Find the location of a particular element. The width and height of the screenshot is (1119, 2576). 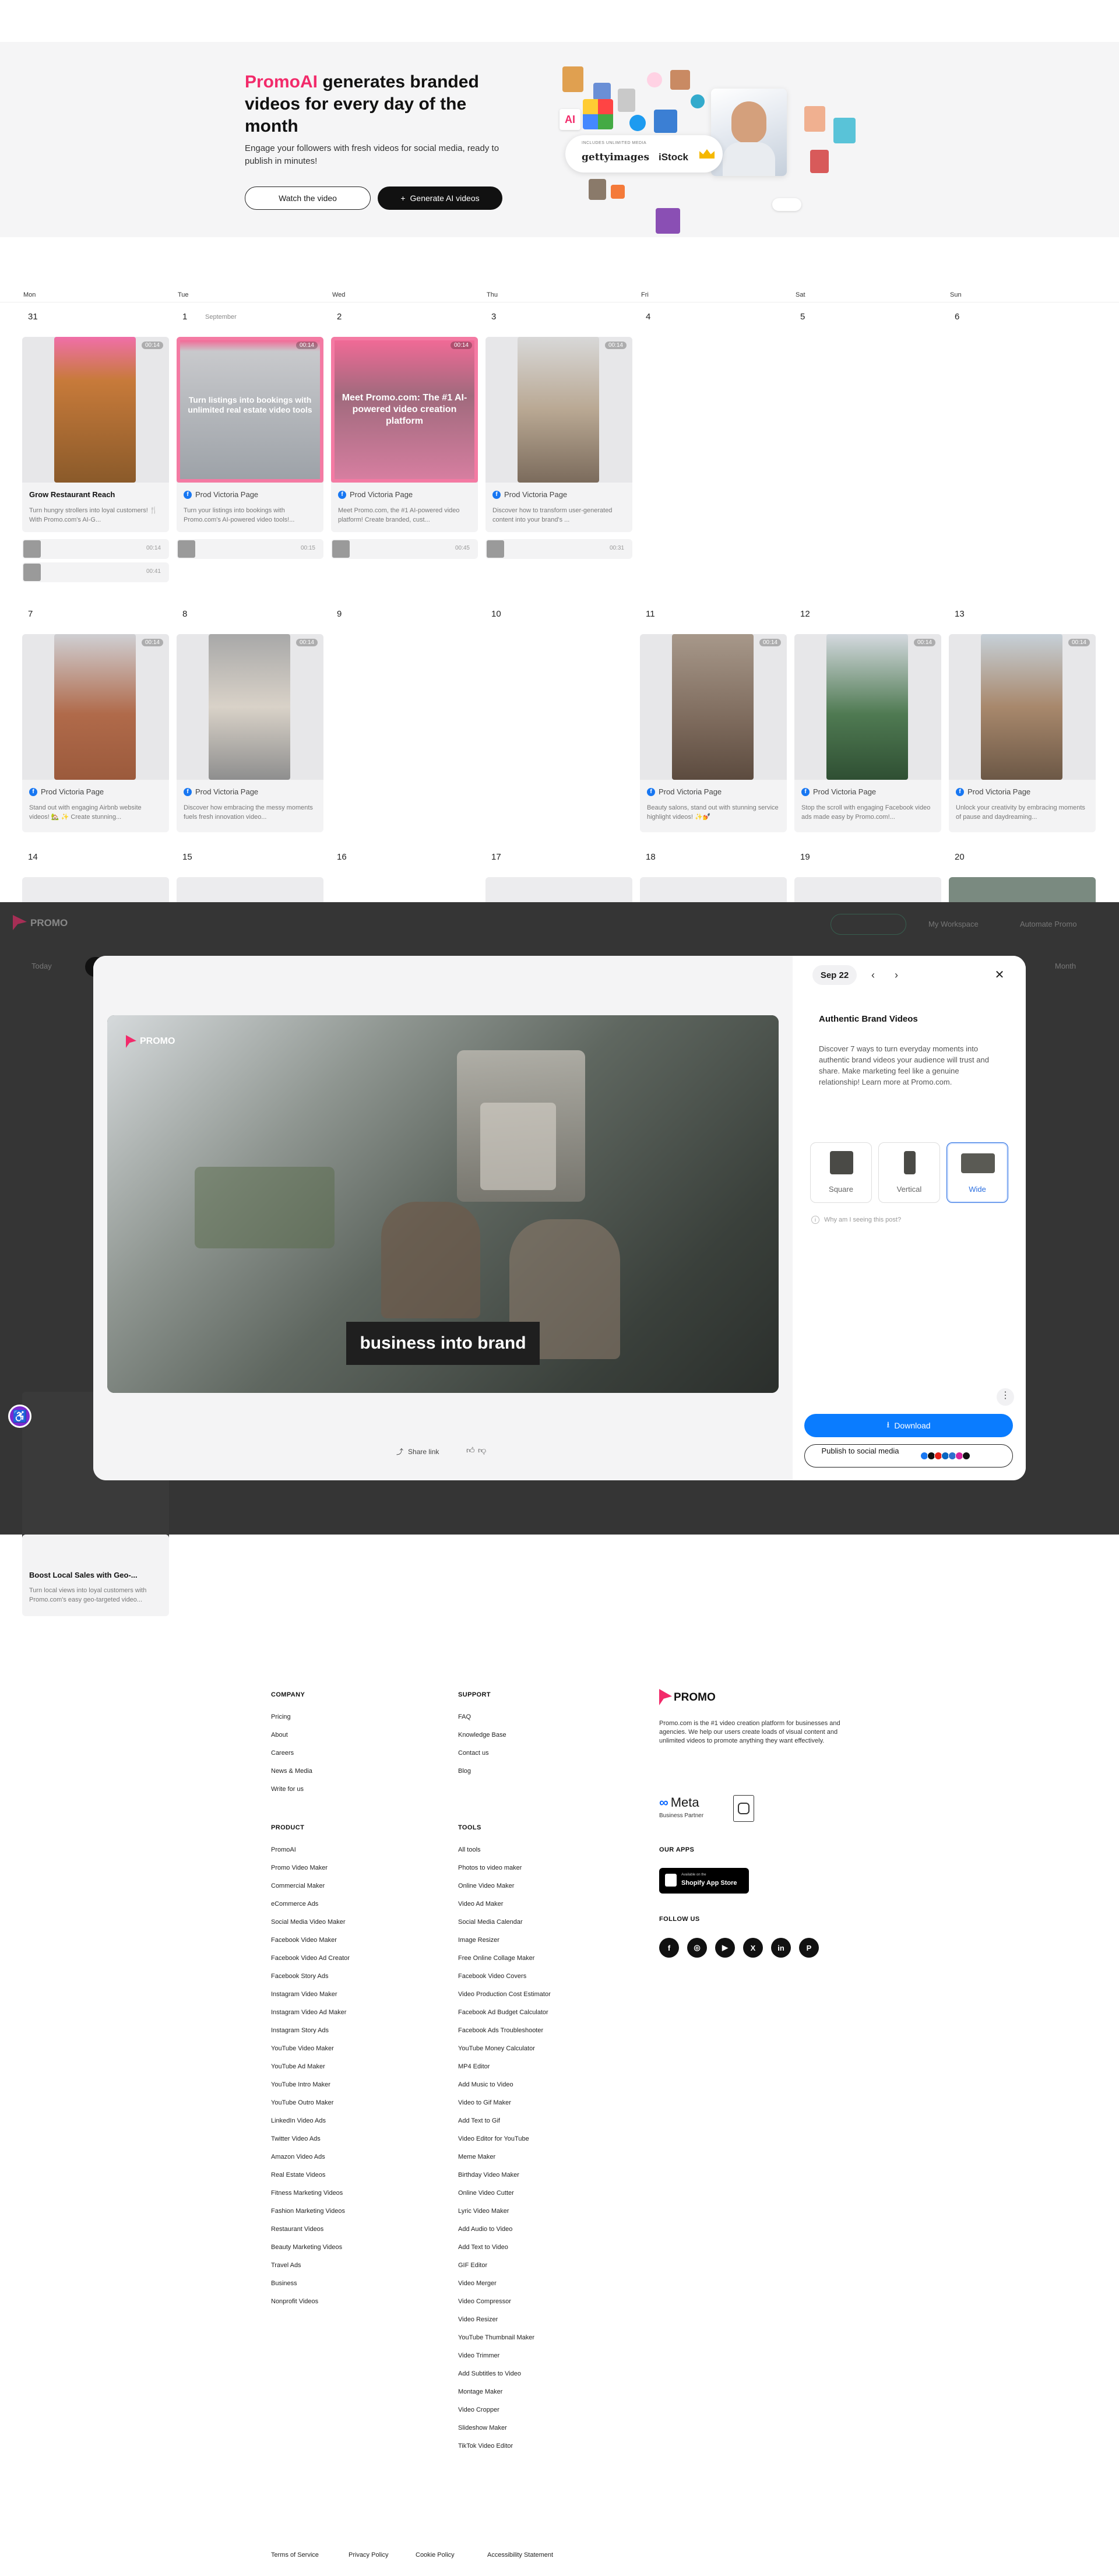

footer-link: Video Ad Maker is located at coordinates (480, 1905).